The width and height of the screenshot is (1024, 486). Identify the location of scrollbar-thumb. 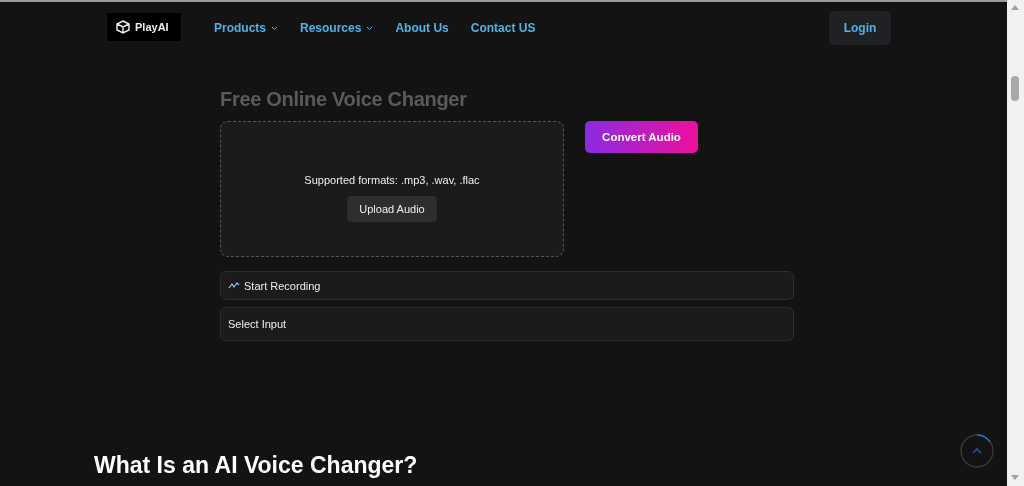
(1015, 88).